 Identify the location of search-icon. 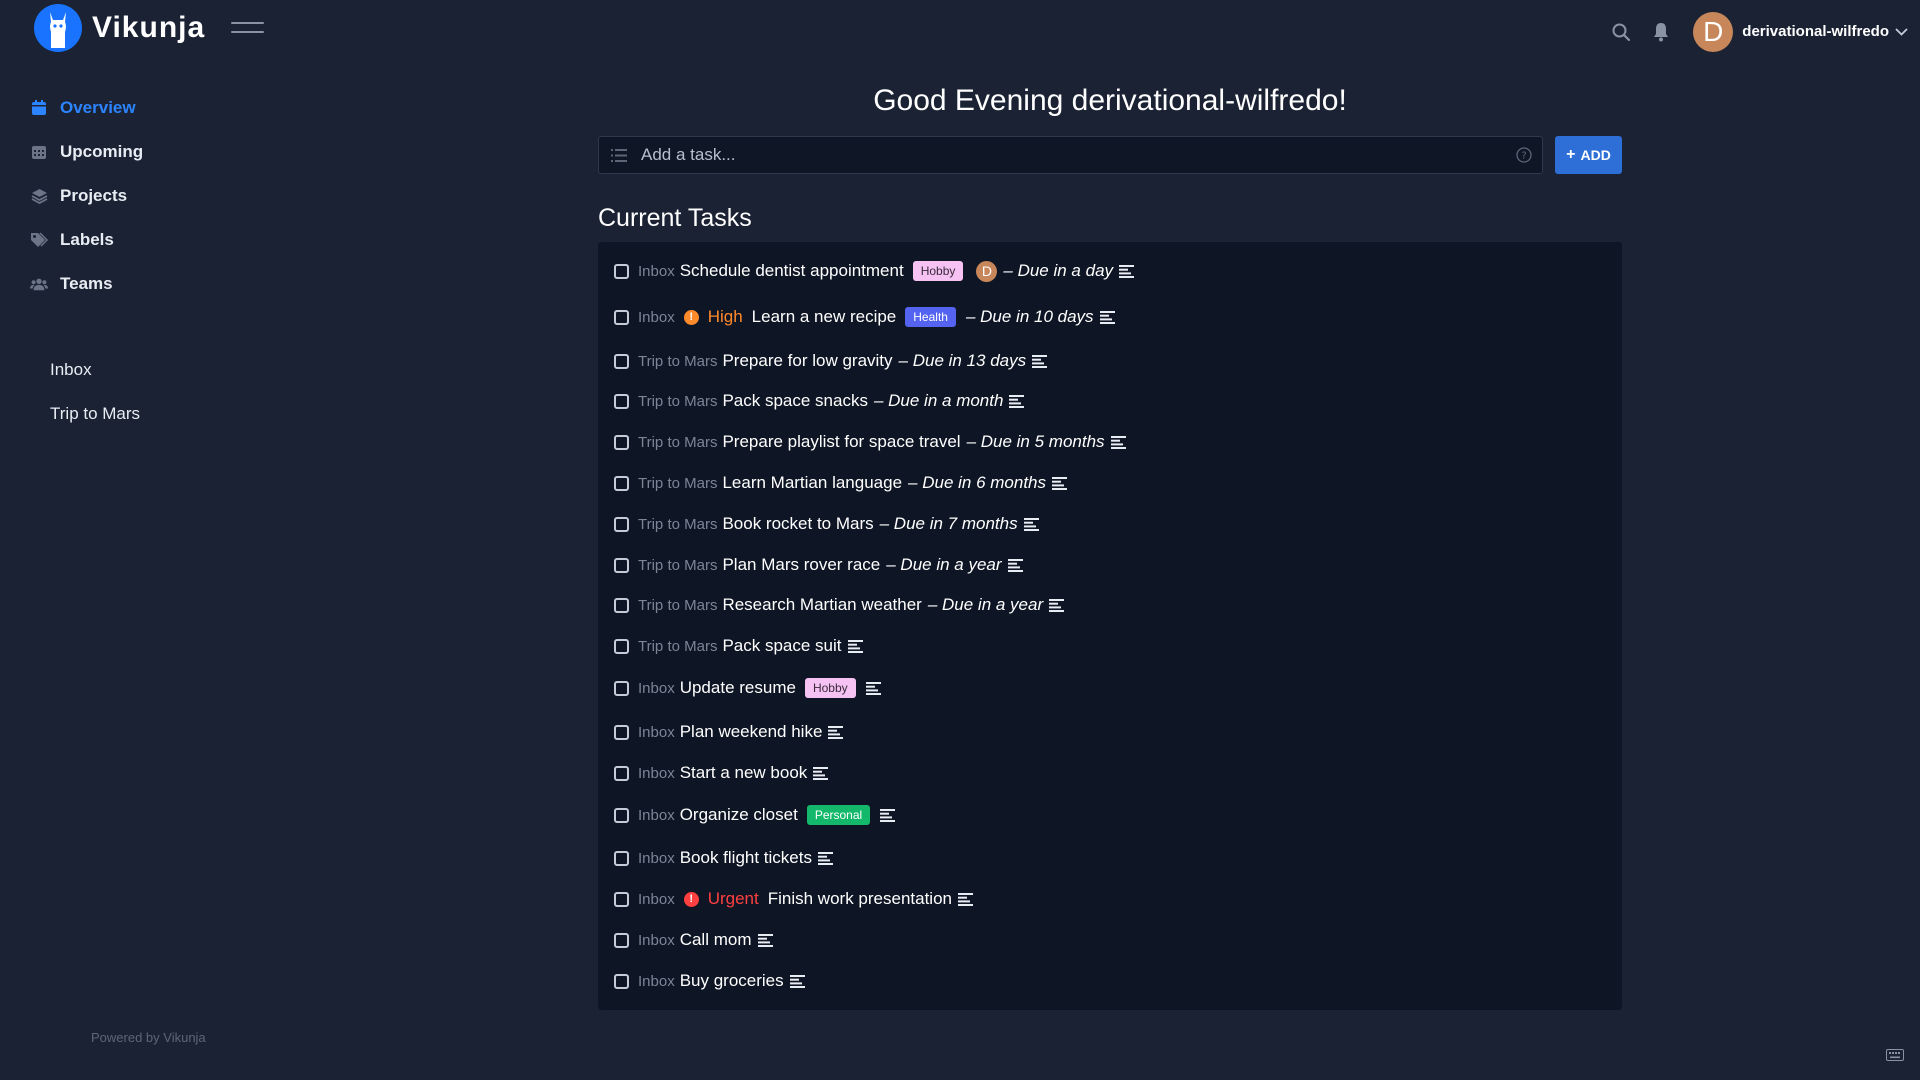
(1621, 32).